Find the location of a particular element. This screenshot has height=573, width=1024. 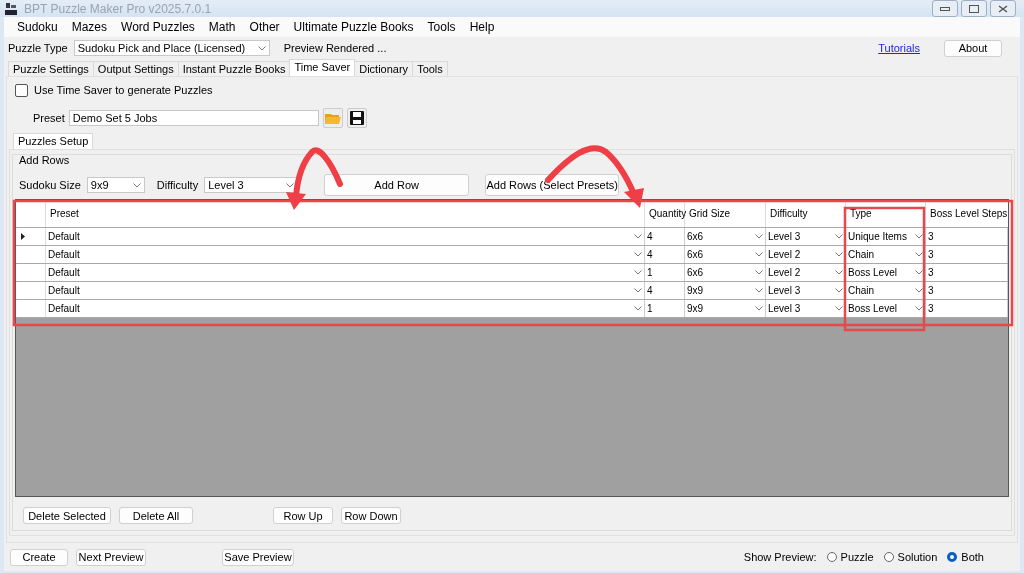

tab: Time Saver is located at coordinates (322, 67).